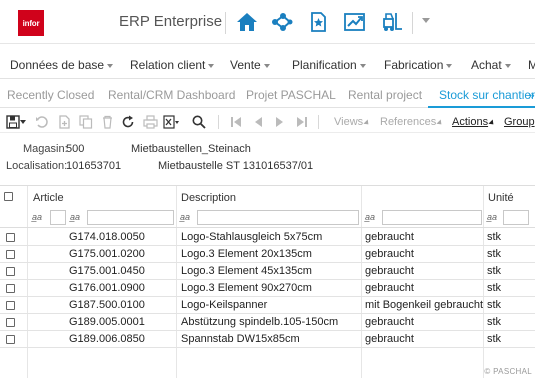  Describe the element at coordinates (246, 254) in the screenshot. I see `description-cell: Logo.3 Element 20x135cm` at that location.